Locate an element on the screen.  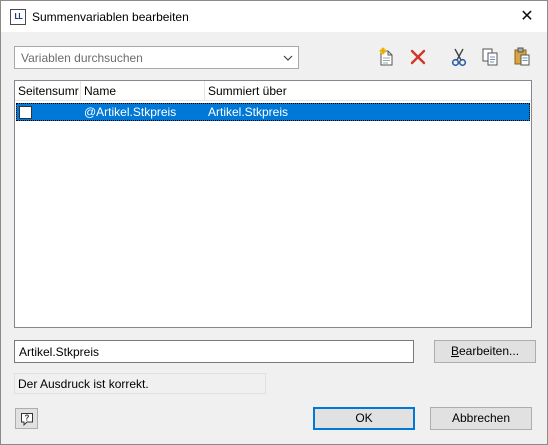
new-variable-icon is located at coordinates (386, 56).